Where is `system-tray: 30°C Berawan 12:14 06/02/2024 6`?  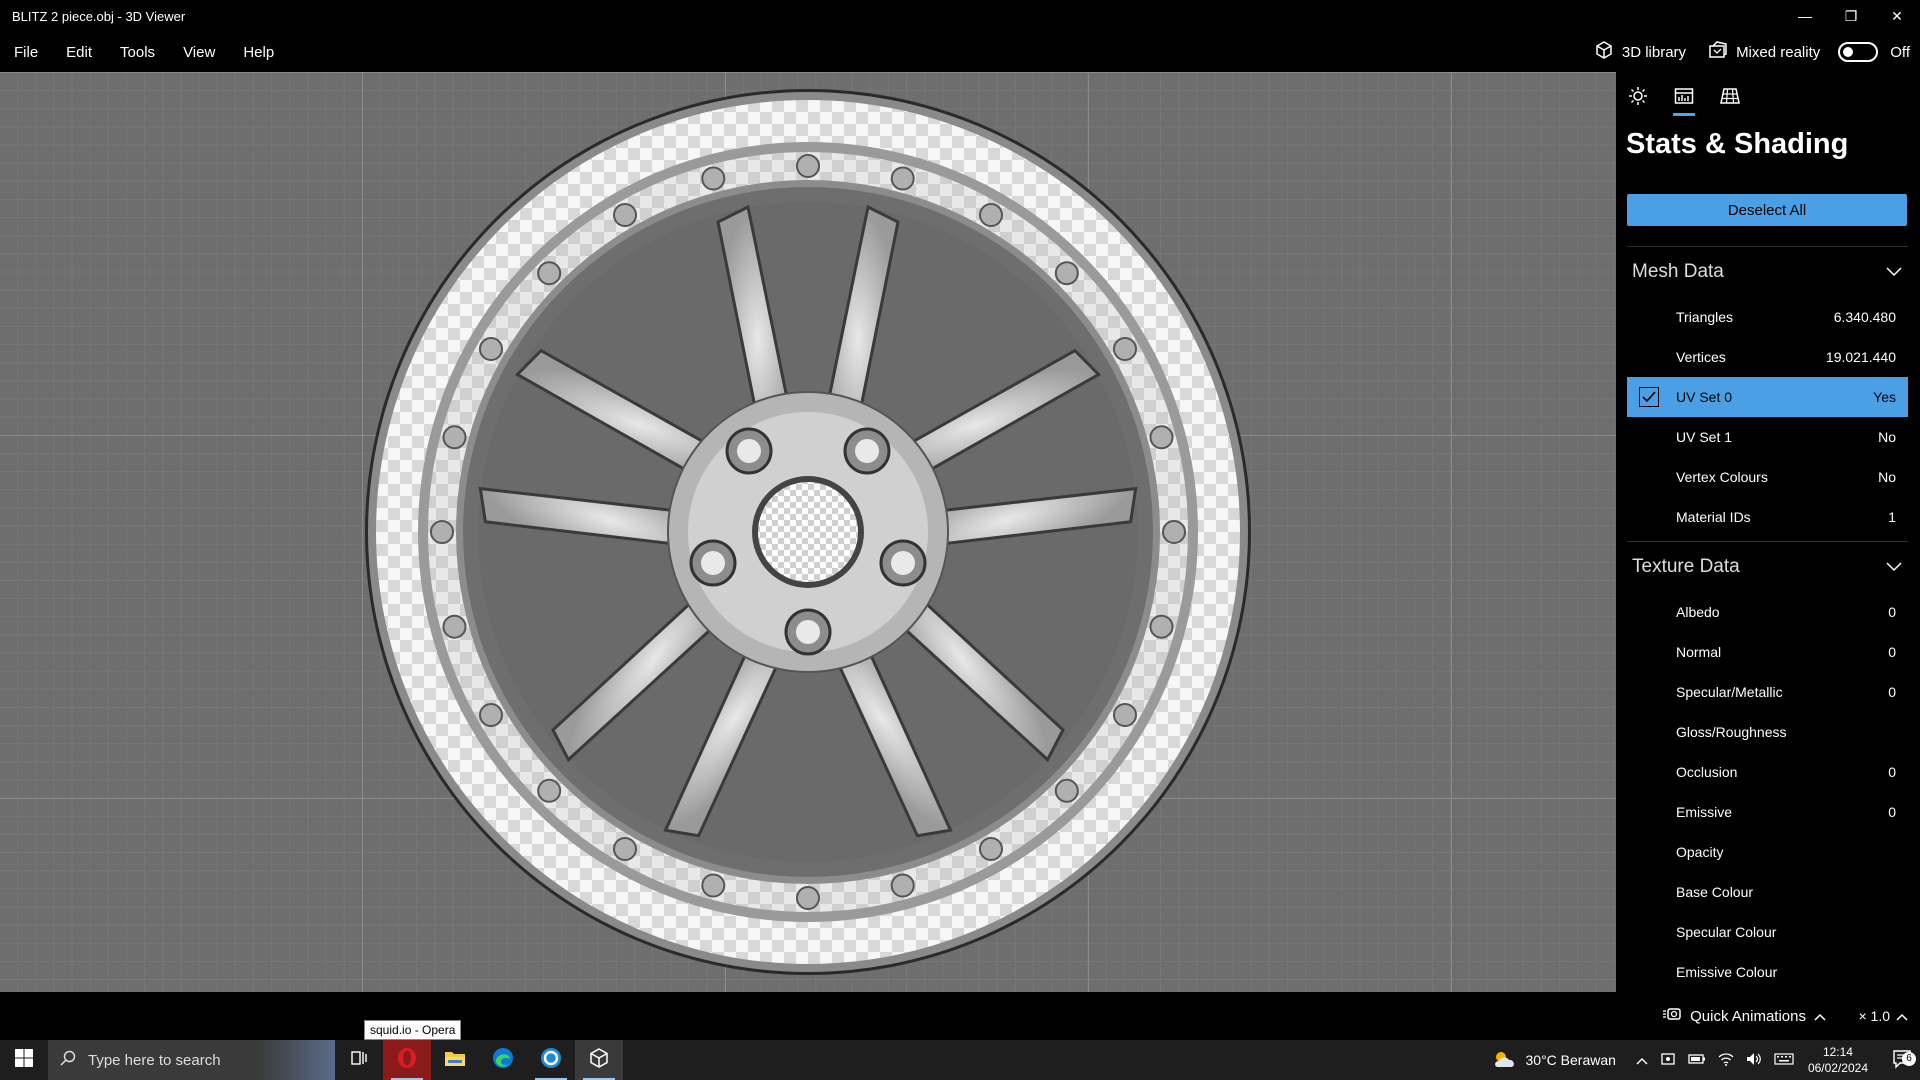 system-tray: 30°C Berawan 12:14 06/02/2024 6 is located at coordinates (1706, 1060).